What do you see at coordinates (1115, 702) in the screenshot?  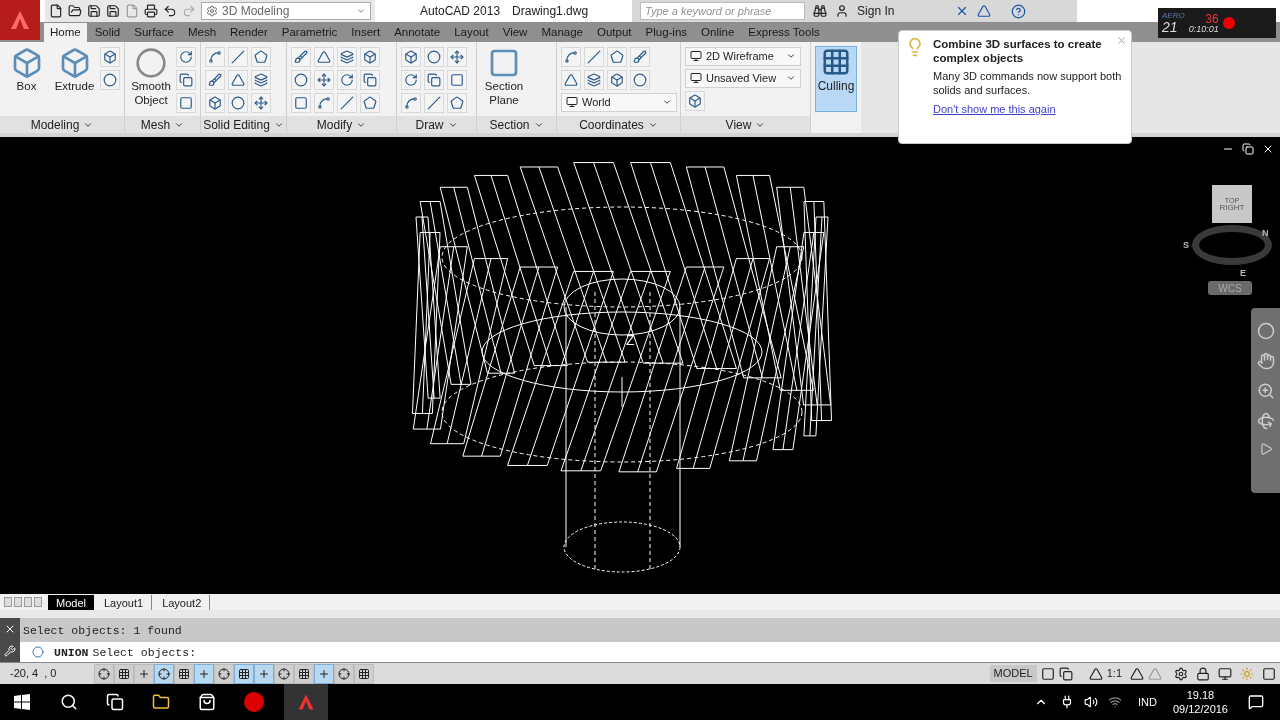 I see `wifi-icon` at bounding box center [1115, 702].